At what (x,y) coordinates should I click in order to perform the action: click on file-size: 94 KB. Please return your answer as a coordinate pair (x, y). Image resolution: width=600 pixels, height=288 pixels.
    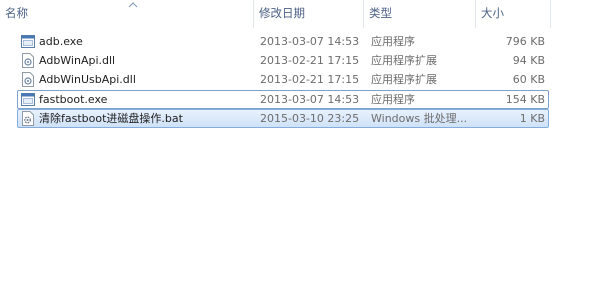
    Looking at the image, I should click on (528, 60).